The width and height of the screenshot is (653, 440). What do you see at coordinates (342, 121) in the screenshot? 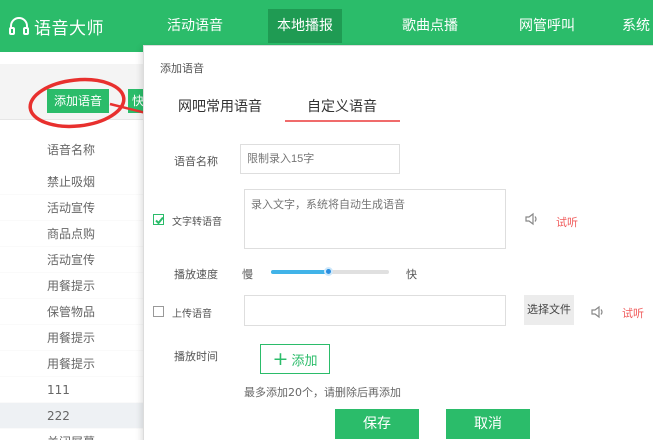
I see `active-tab-indicator` at bounding box center [342, 121].